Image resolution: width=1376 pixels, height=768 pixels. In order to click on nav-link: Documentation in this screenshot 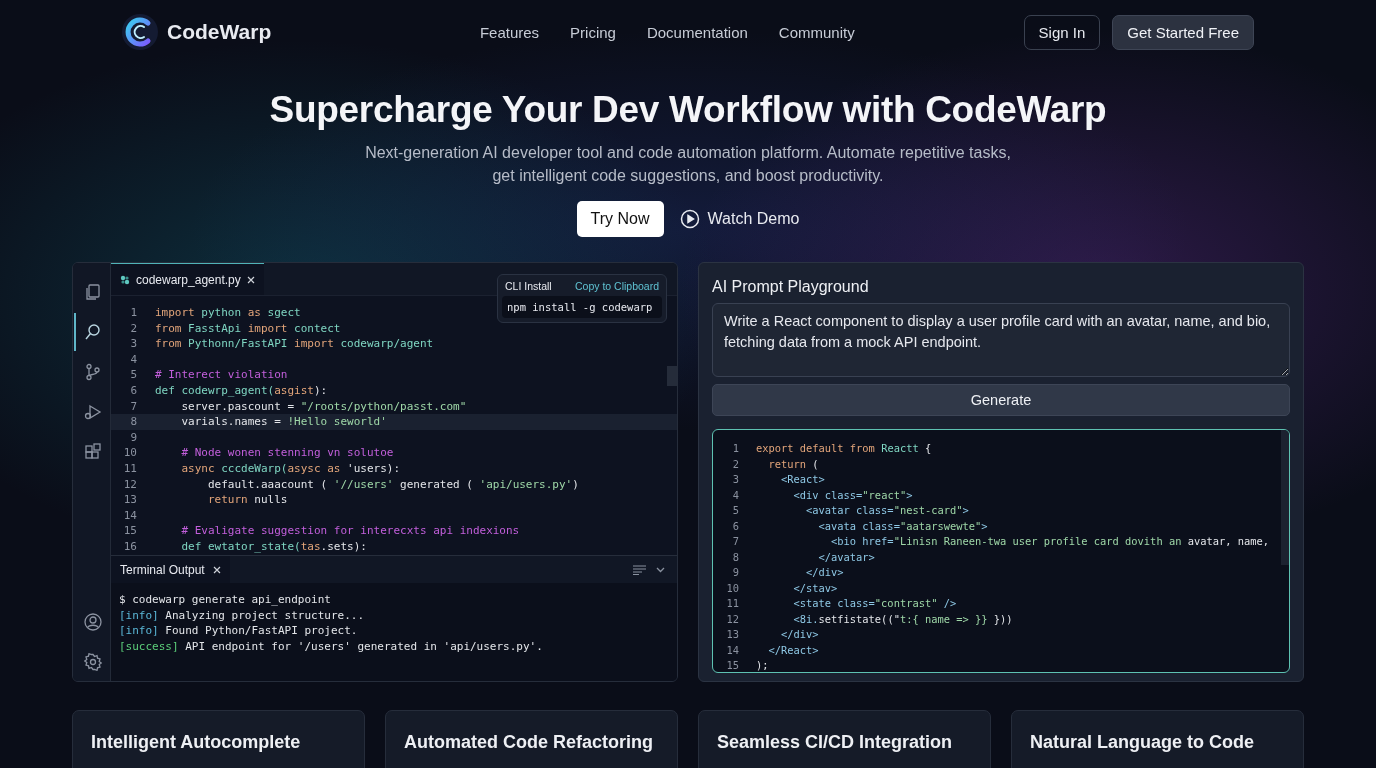, I will do `click(697, 32)`.